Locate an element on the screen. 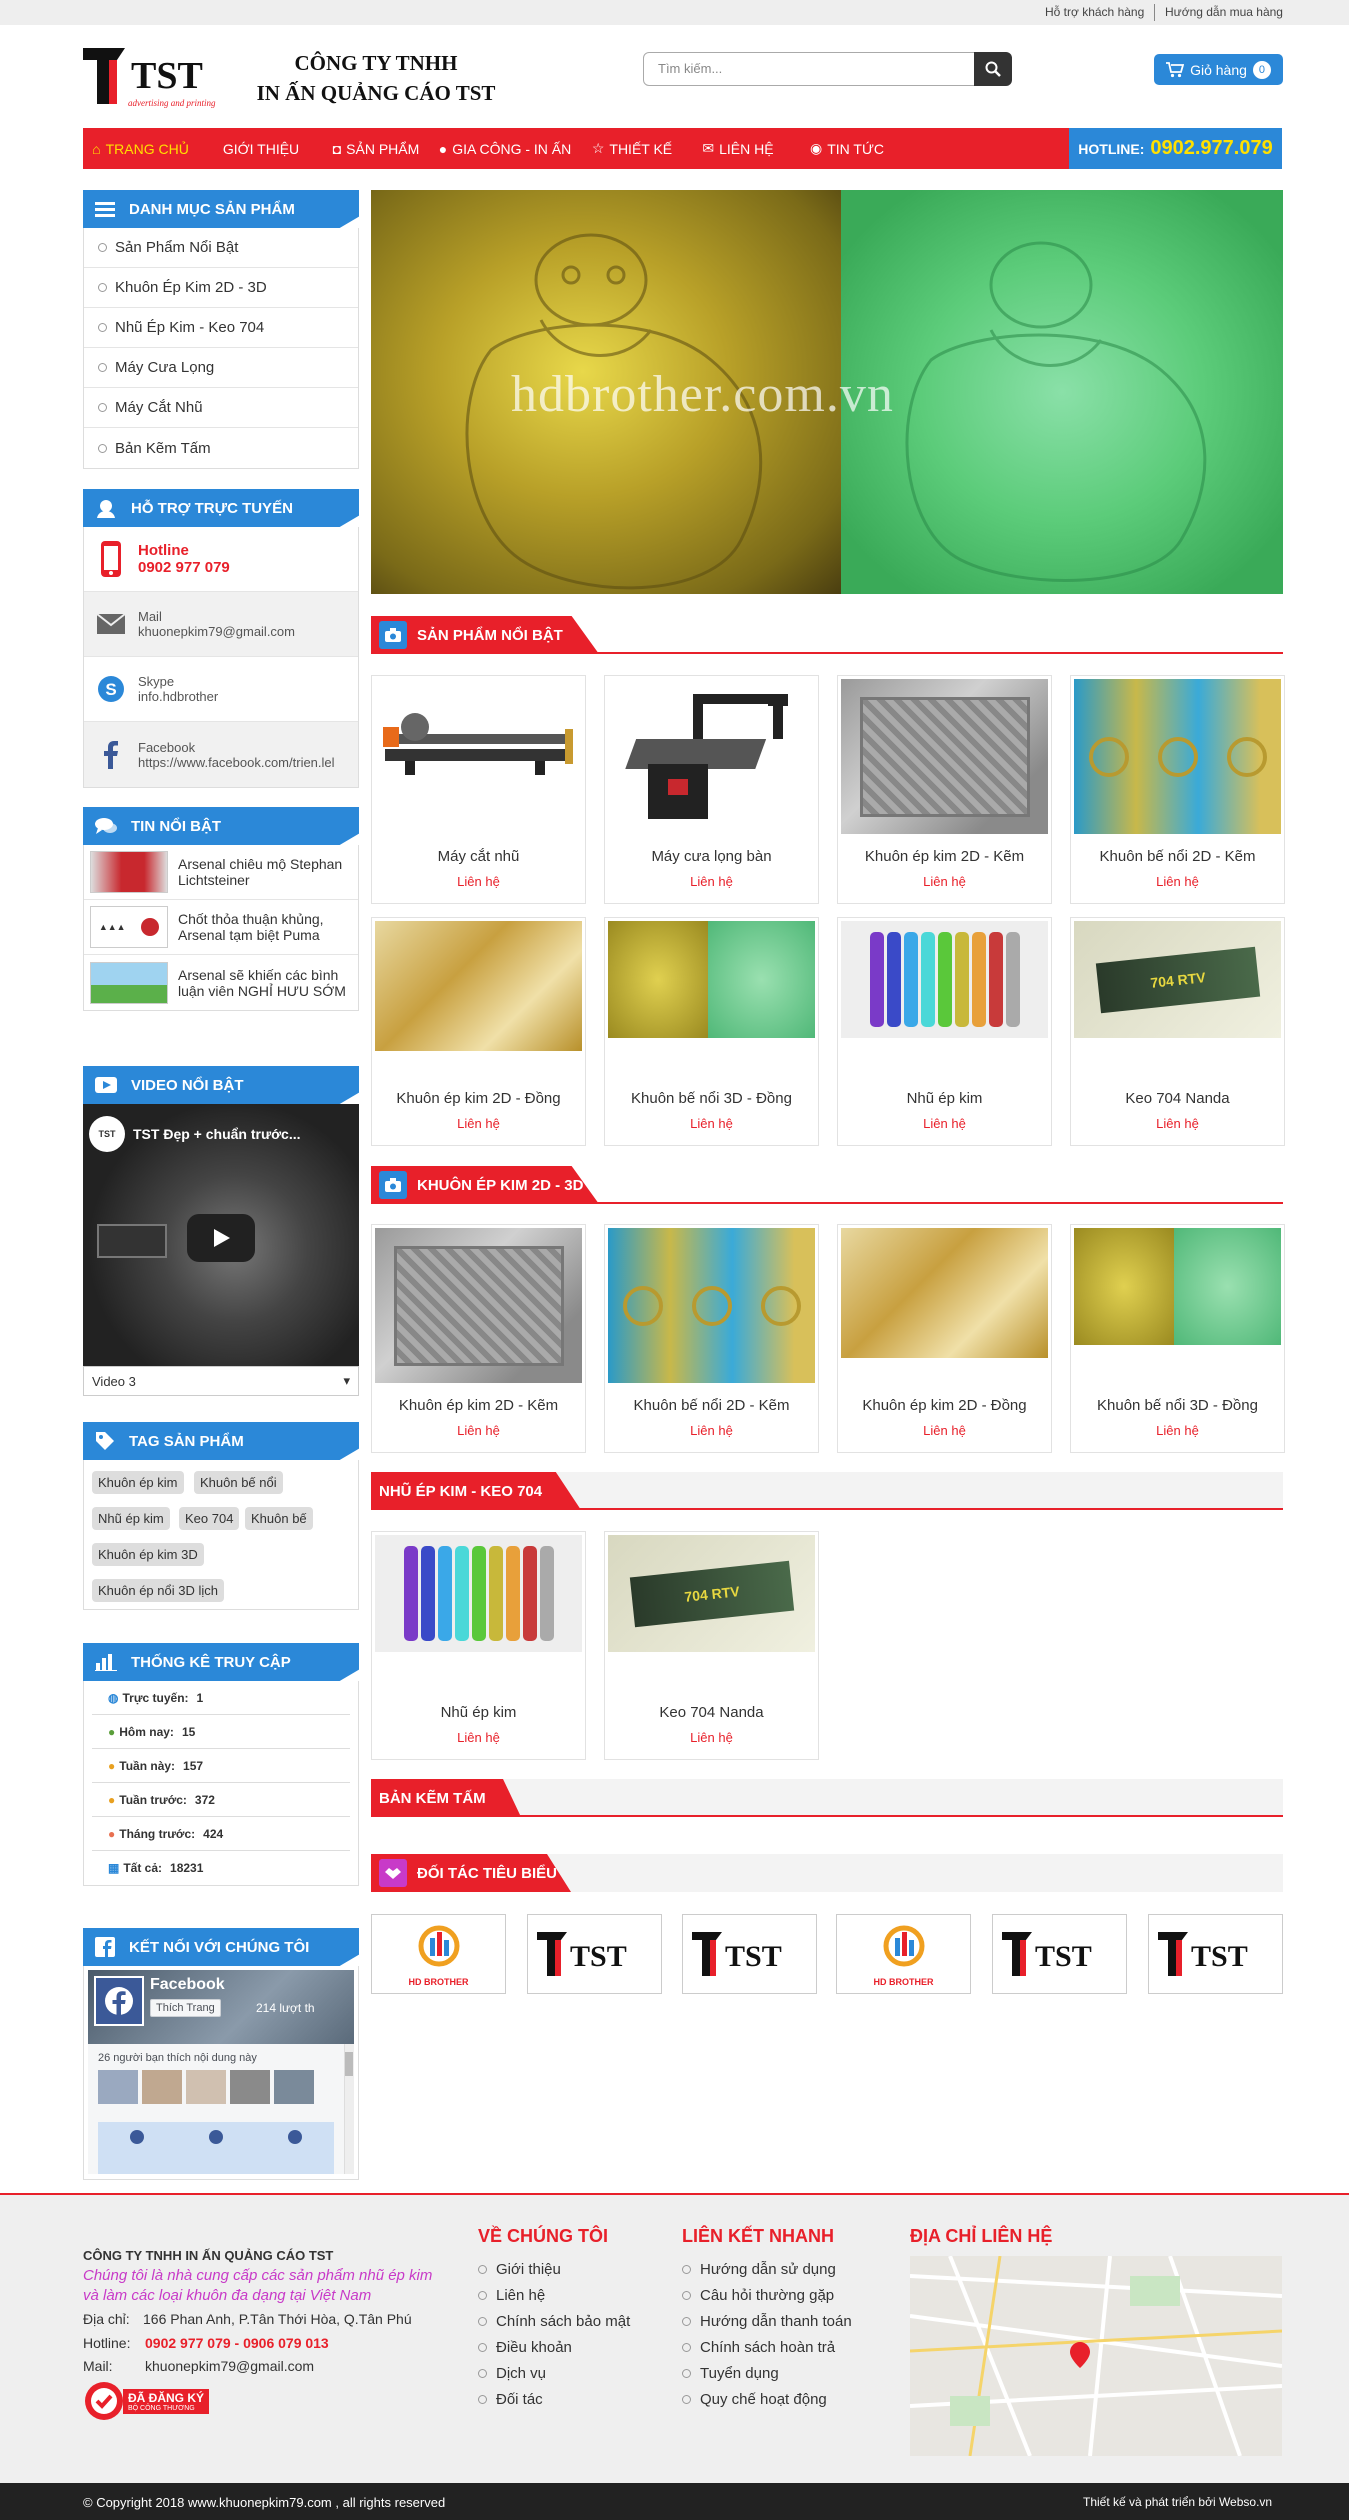  category-item: Sản Phẩm Nổi Bật is located at coordinates (221, 248).